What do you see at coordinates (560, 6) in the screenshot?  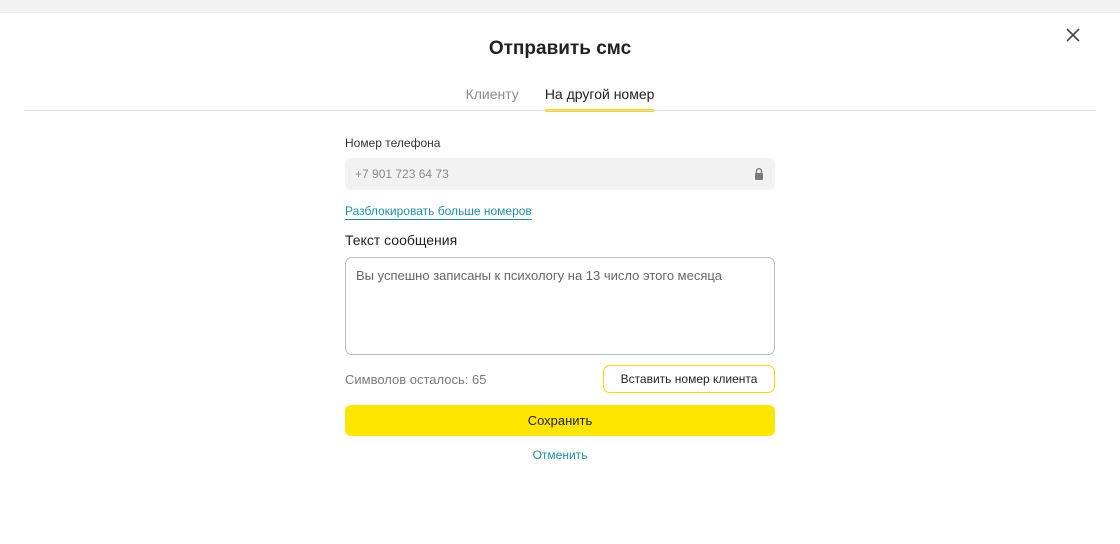 I see `page-top-strip` at bounding box center [560, 6].